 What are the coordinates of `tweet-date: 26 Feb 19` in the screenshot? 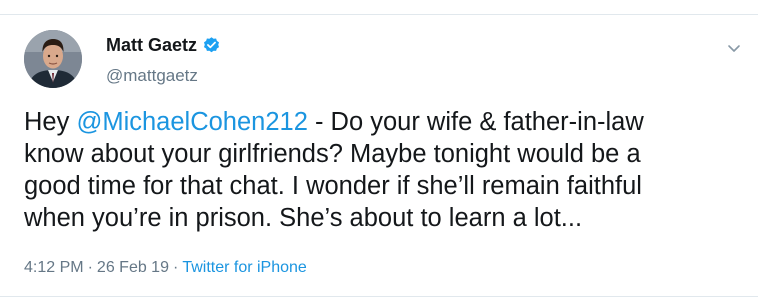 It's located at (133, 267).